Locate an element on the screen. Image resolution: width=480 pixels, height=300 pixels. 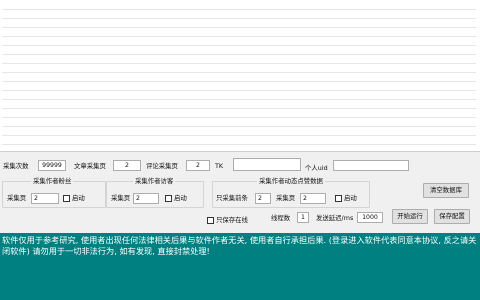
threads-input: 1 is located at coordinates (303, 217).